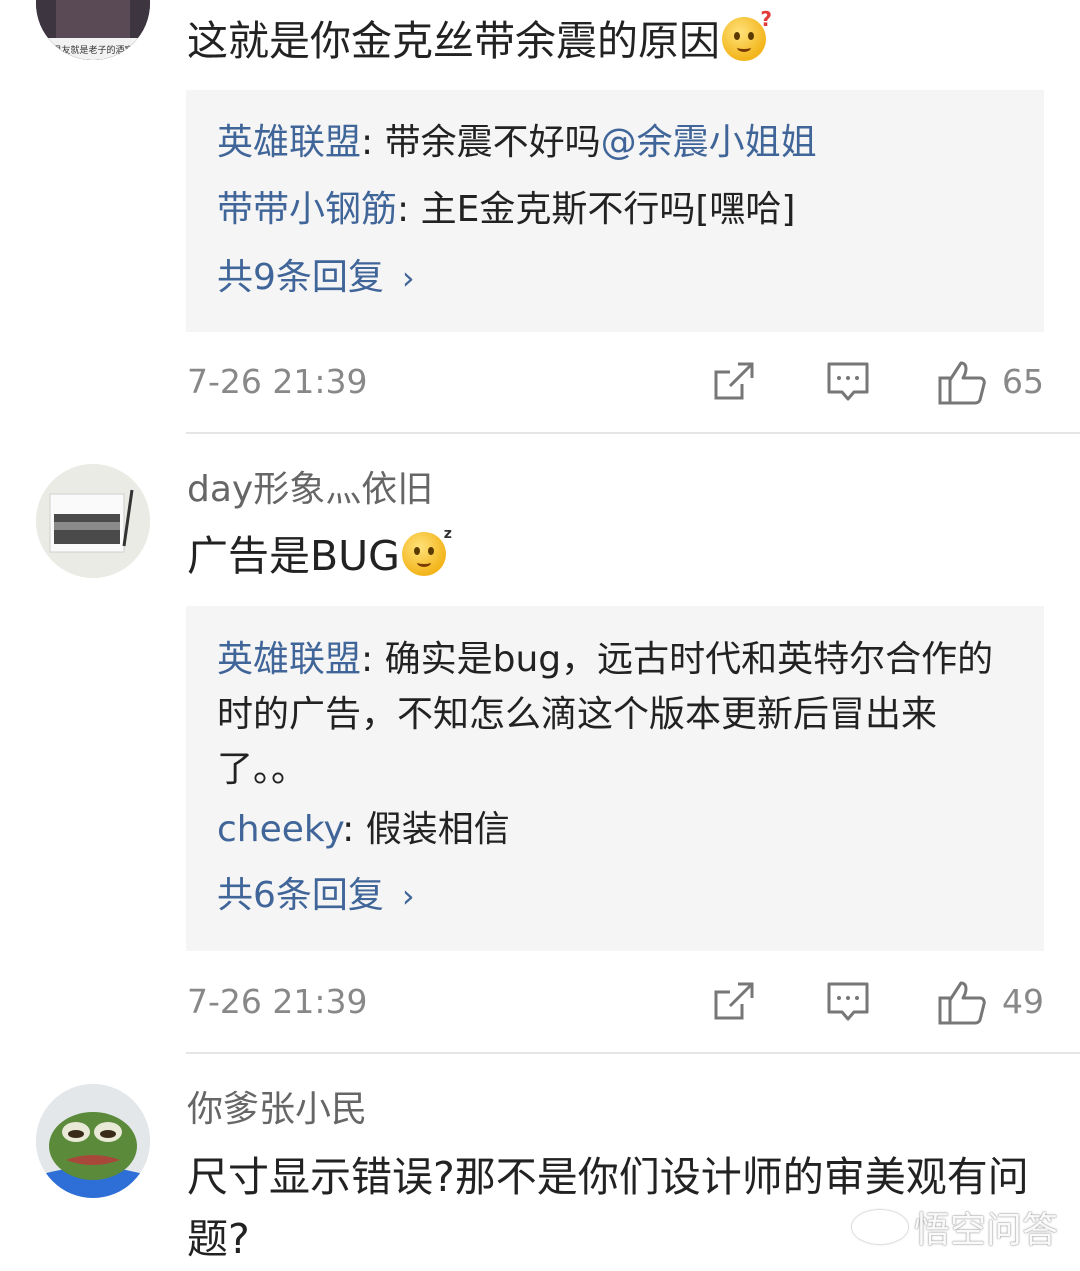  Describe the element at coordinates (453, 41) in the screenshot. I see `comment-text: 这就是你金克丝带余震的原因` at that location.